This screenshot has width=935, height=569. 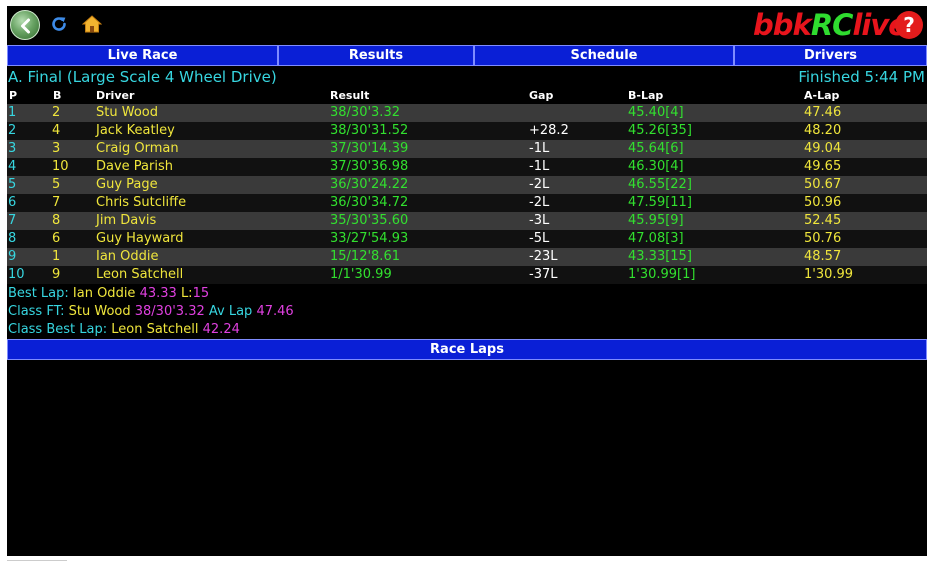 What do you see at coordinates (275, 311) in the screenshot?
I see `class-ft-avg: 47.46` at bounding box center [275, 311].